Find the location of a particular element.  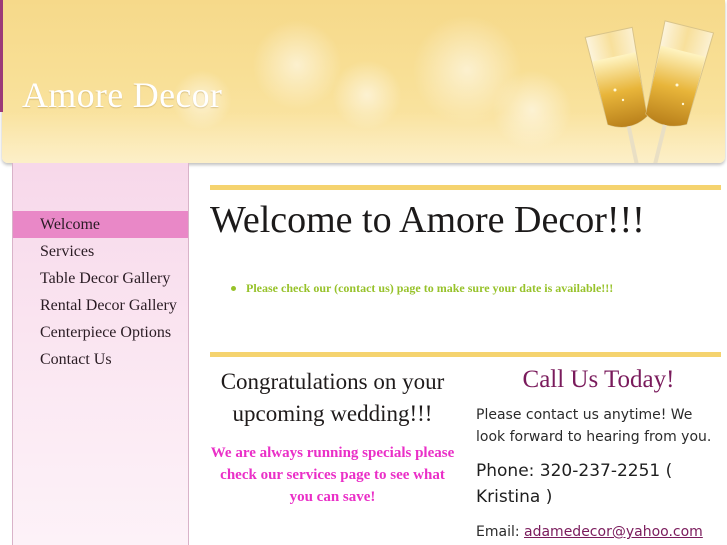

nav-item-rental-decor-gallery: Rental Decor Gallery is located at coordinates (100, 305).